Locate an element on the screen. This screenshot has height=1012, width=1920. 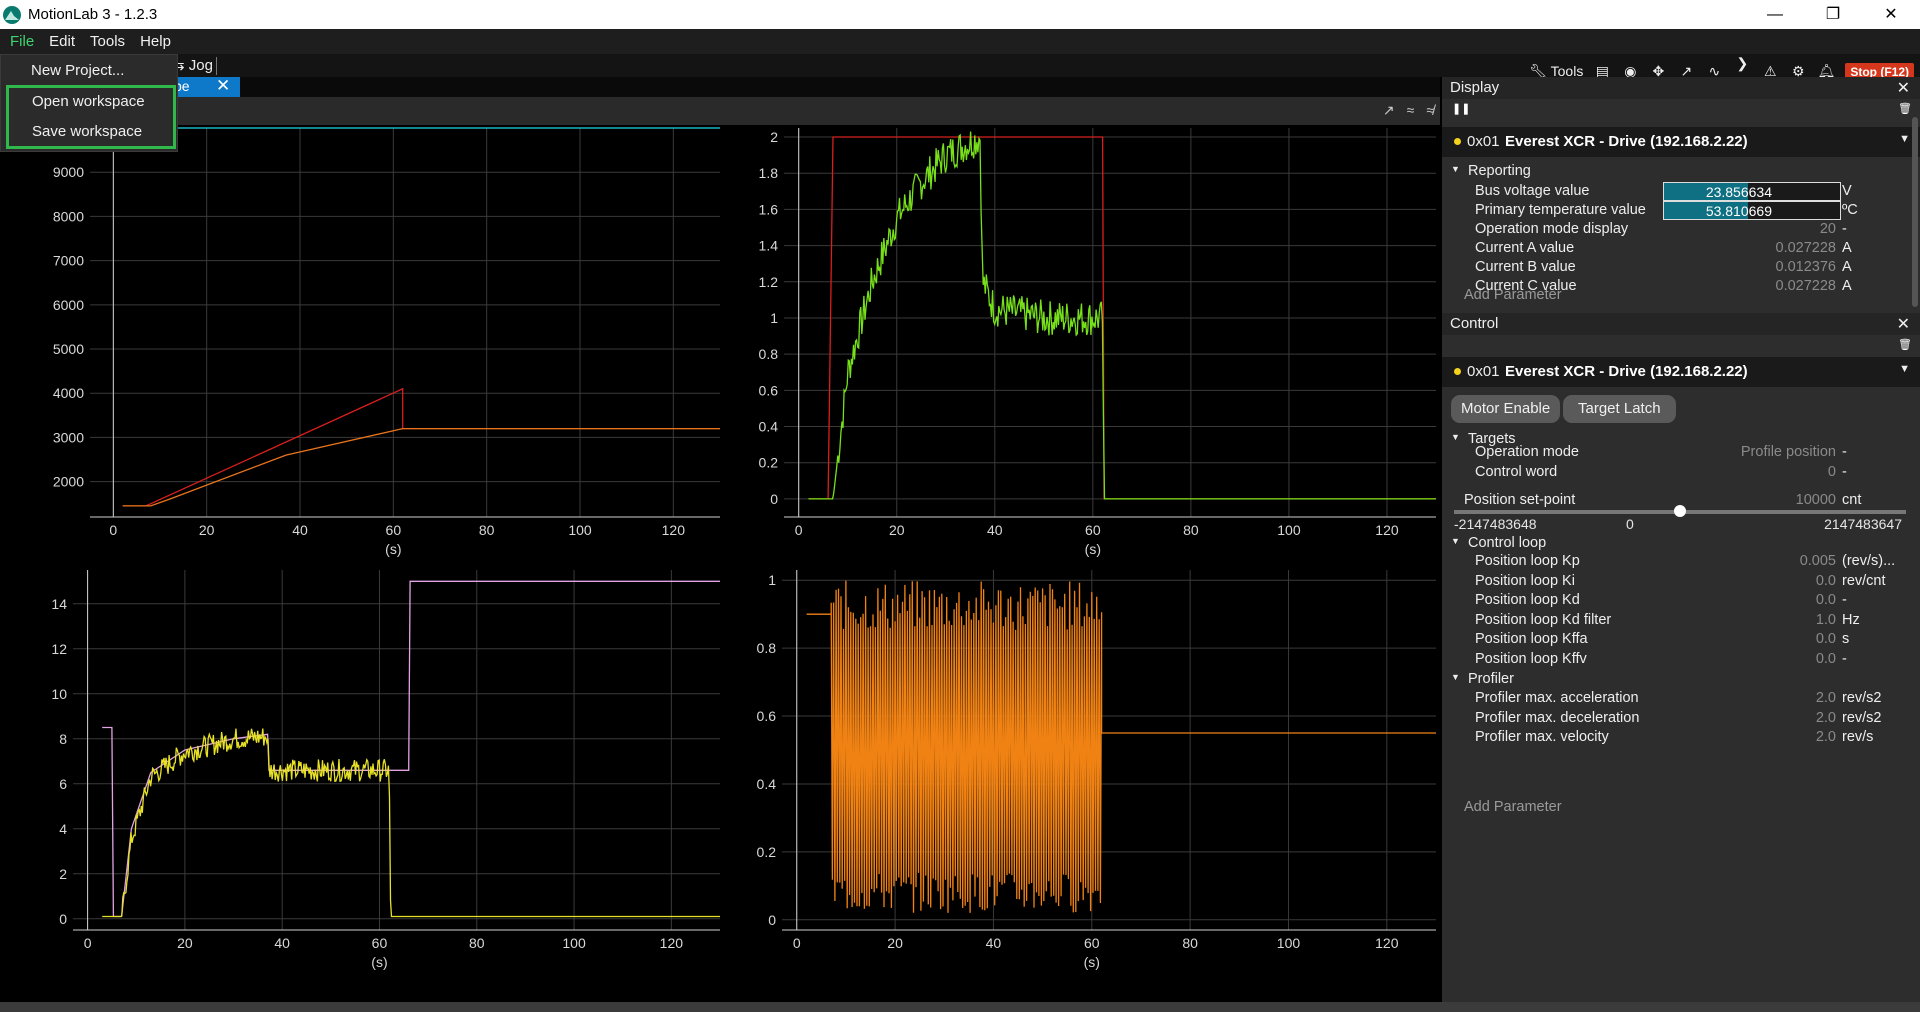
parameter-value: Profile position is located at coordinates (1788, 452).